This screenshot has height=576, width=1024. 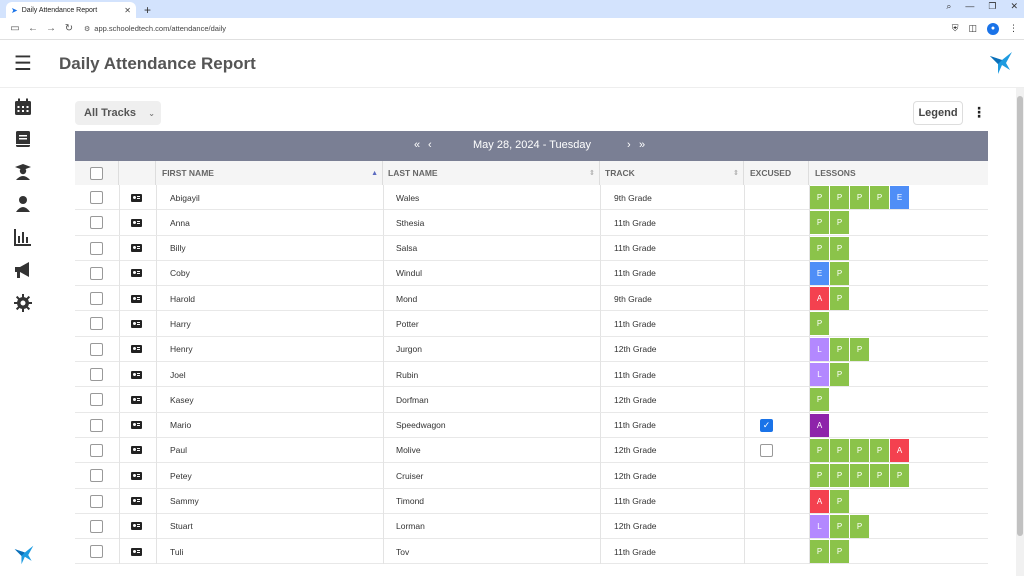 I want to click on legend-button: Legend, so click(x=938, y=113).